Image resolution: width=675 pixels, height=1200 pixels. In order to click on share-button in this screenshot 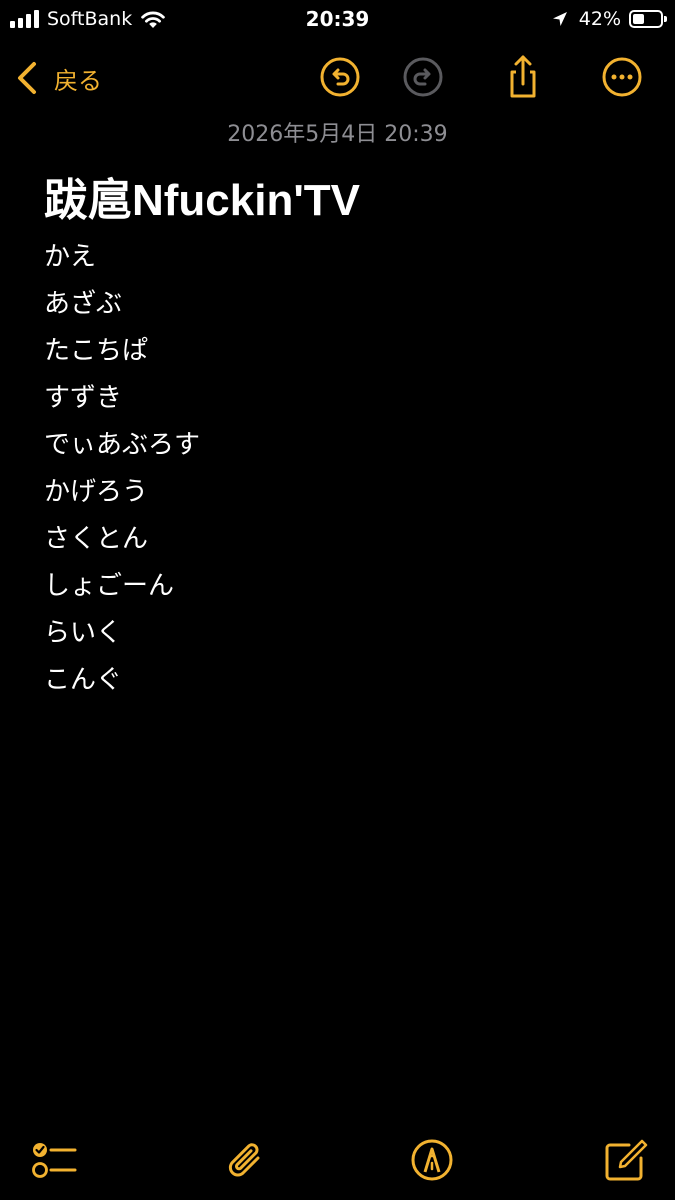, I will do `click(523, 77)`.